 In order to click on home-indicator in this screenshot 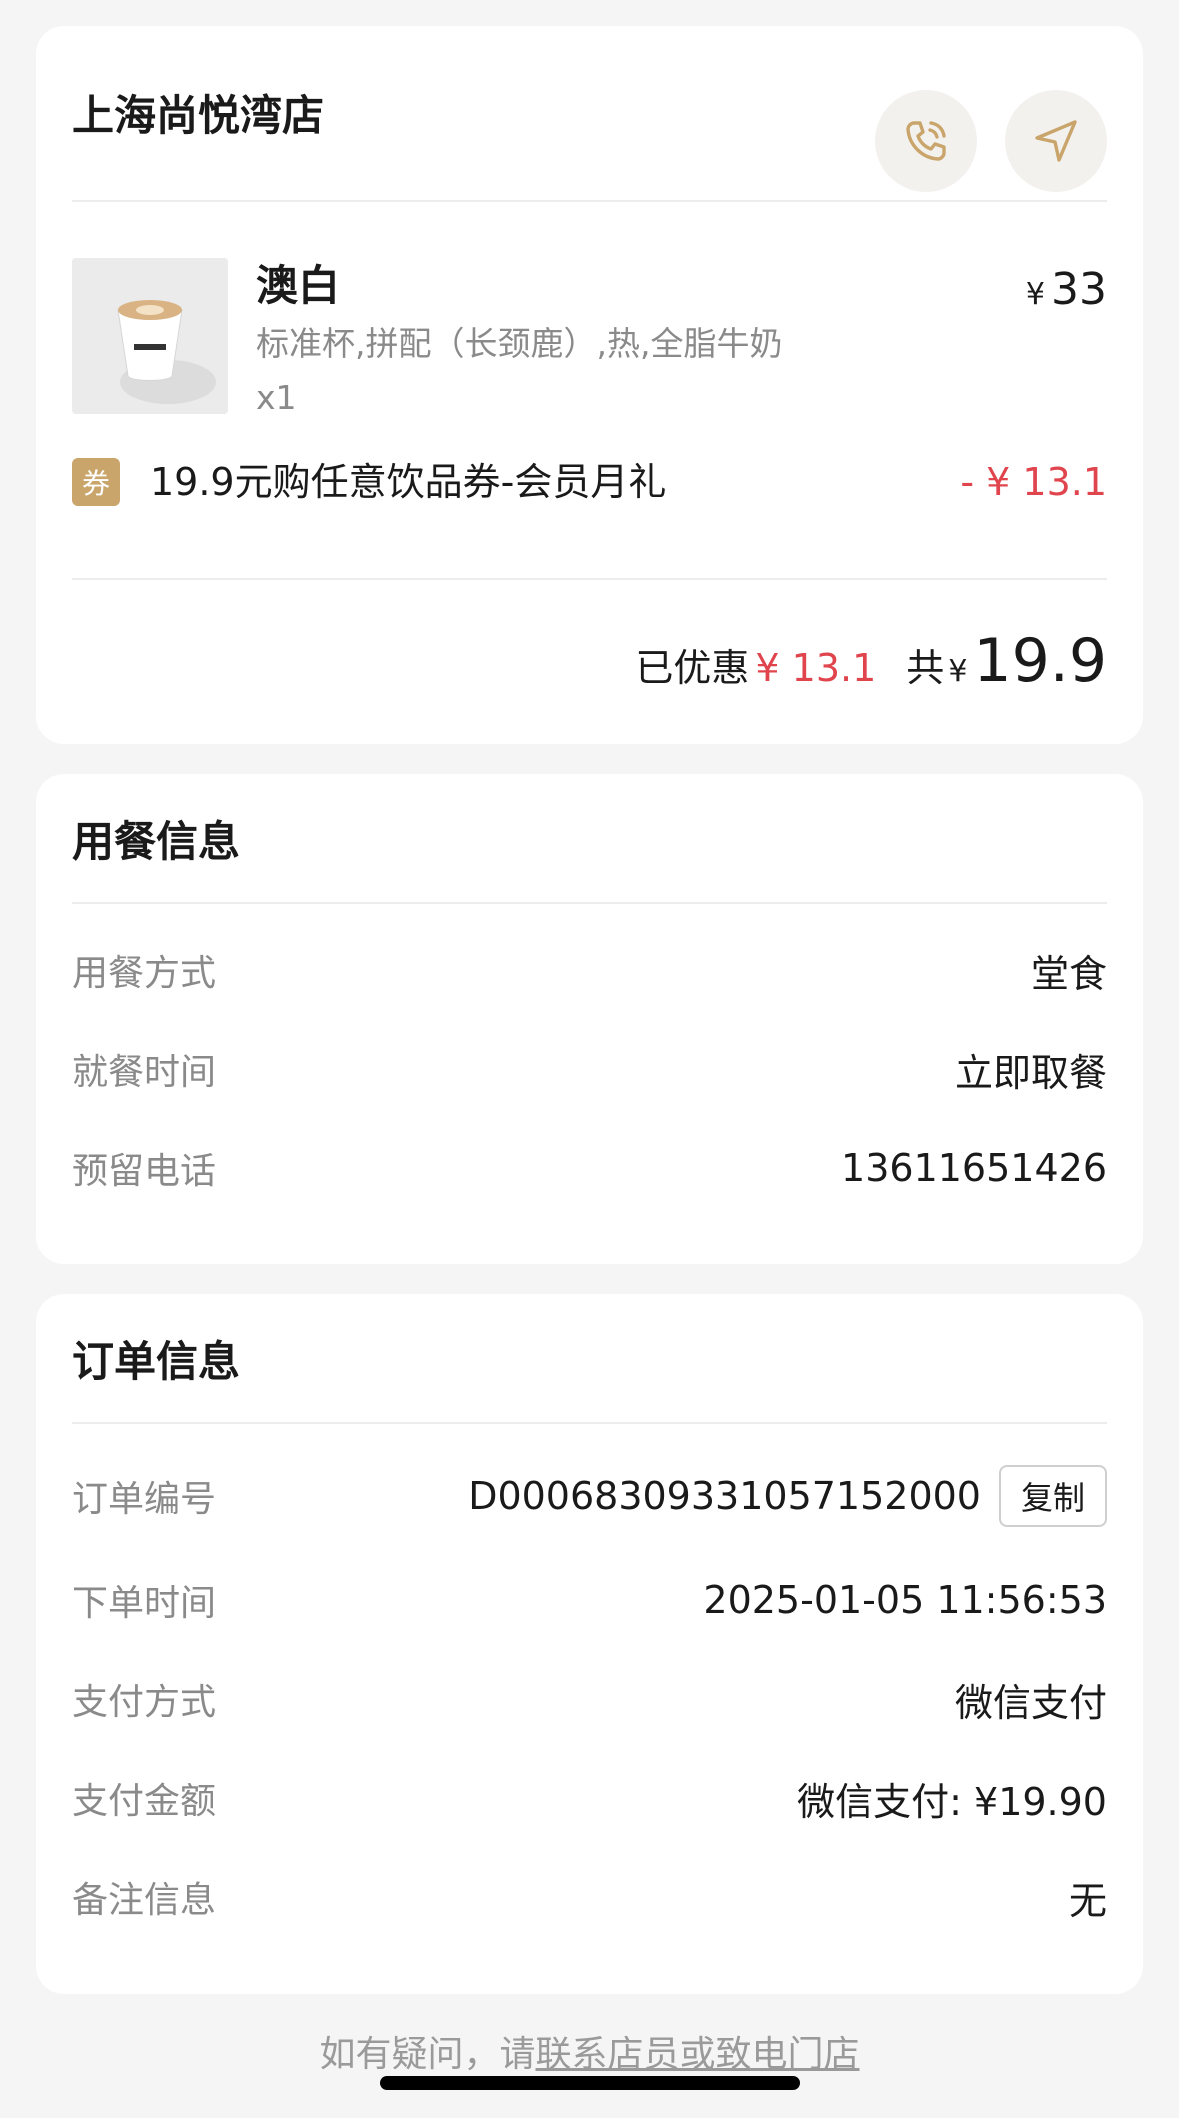, I will do `click(590, 2083)`.